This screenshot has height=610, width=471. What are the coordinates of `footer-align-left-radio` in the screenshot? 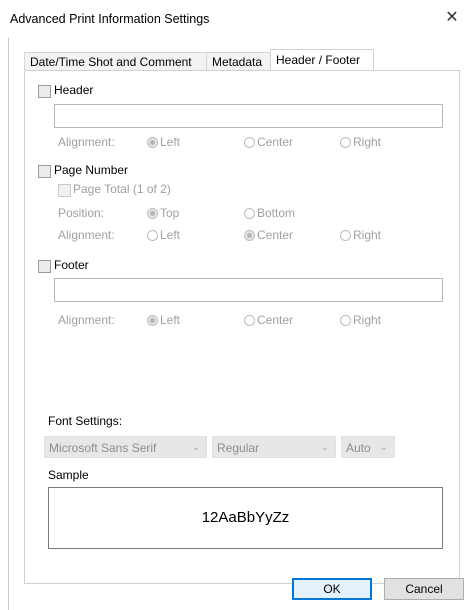 It's located at (152, 320).